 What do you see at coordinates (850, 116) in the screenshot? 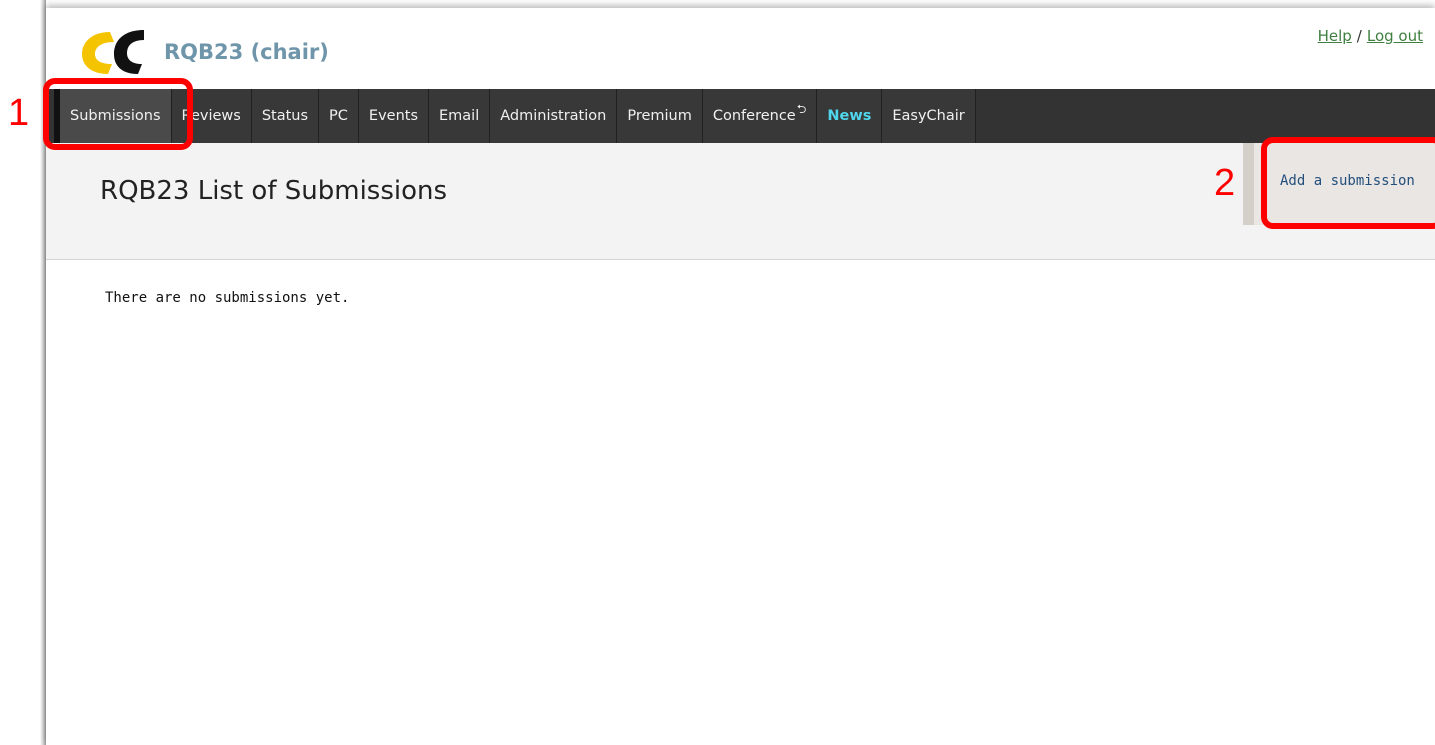
I see `menu-item-news: News` at bounding box center [850, 116].